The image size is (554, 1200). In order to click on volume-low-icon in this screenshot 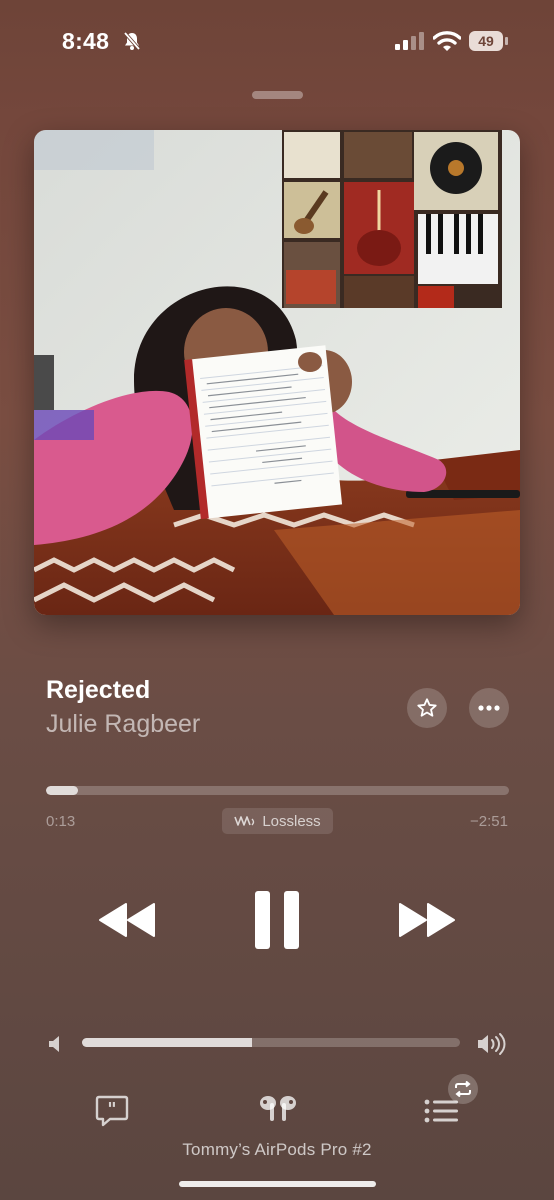, I will do `click(54, 1044)`.